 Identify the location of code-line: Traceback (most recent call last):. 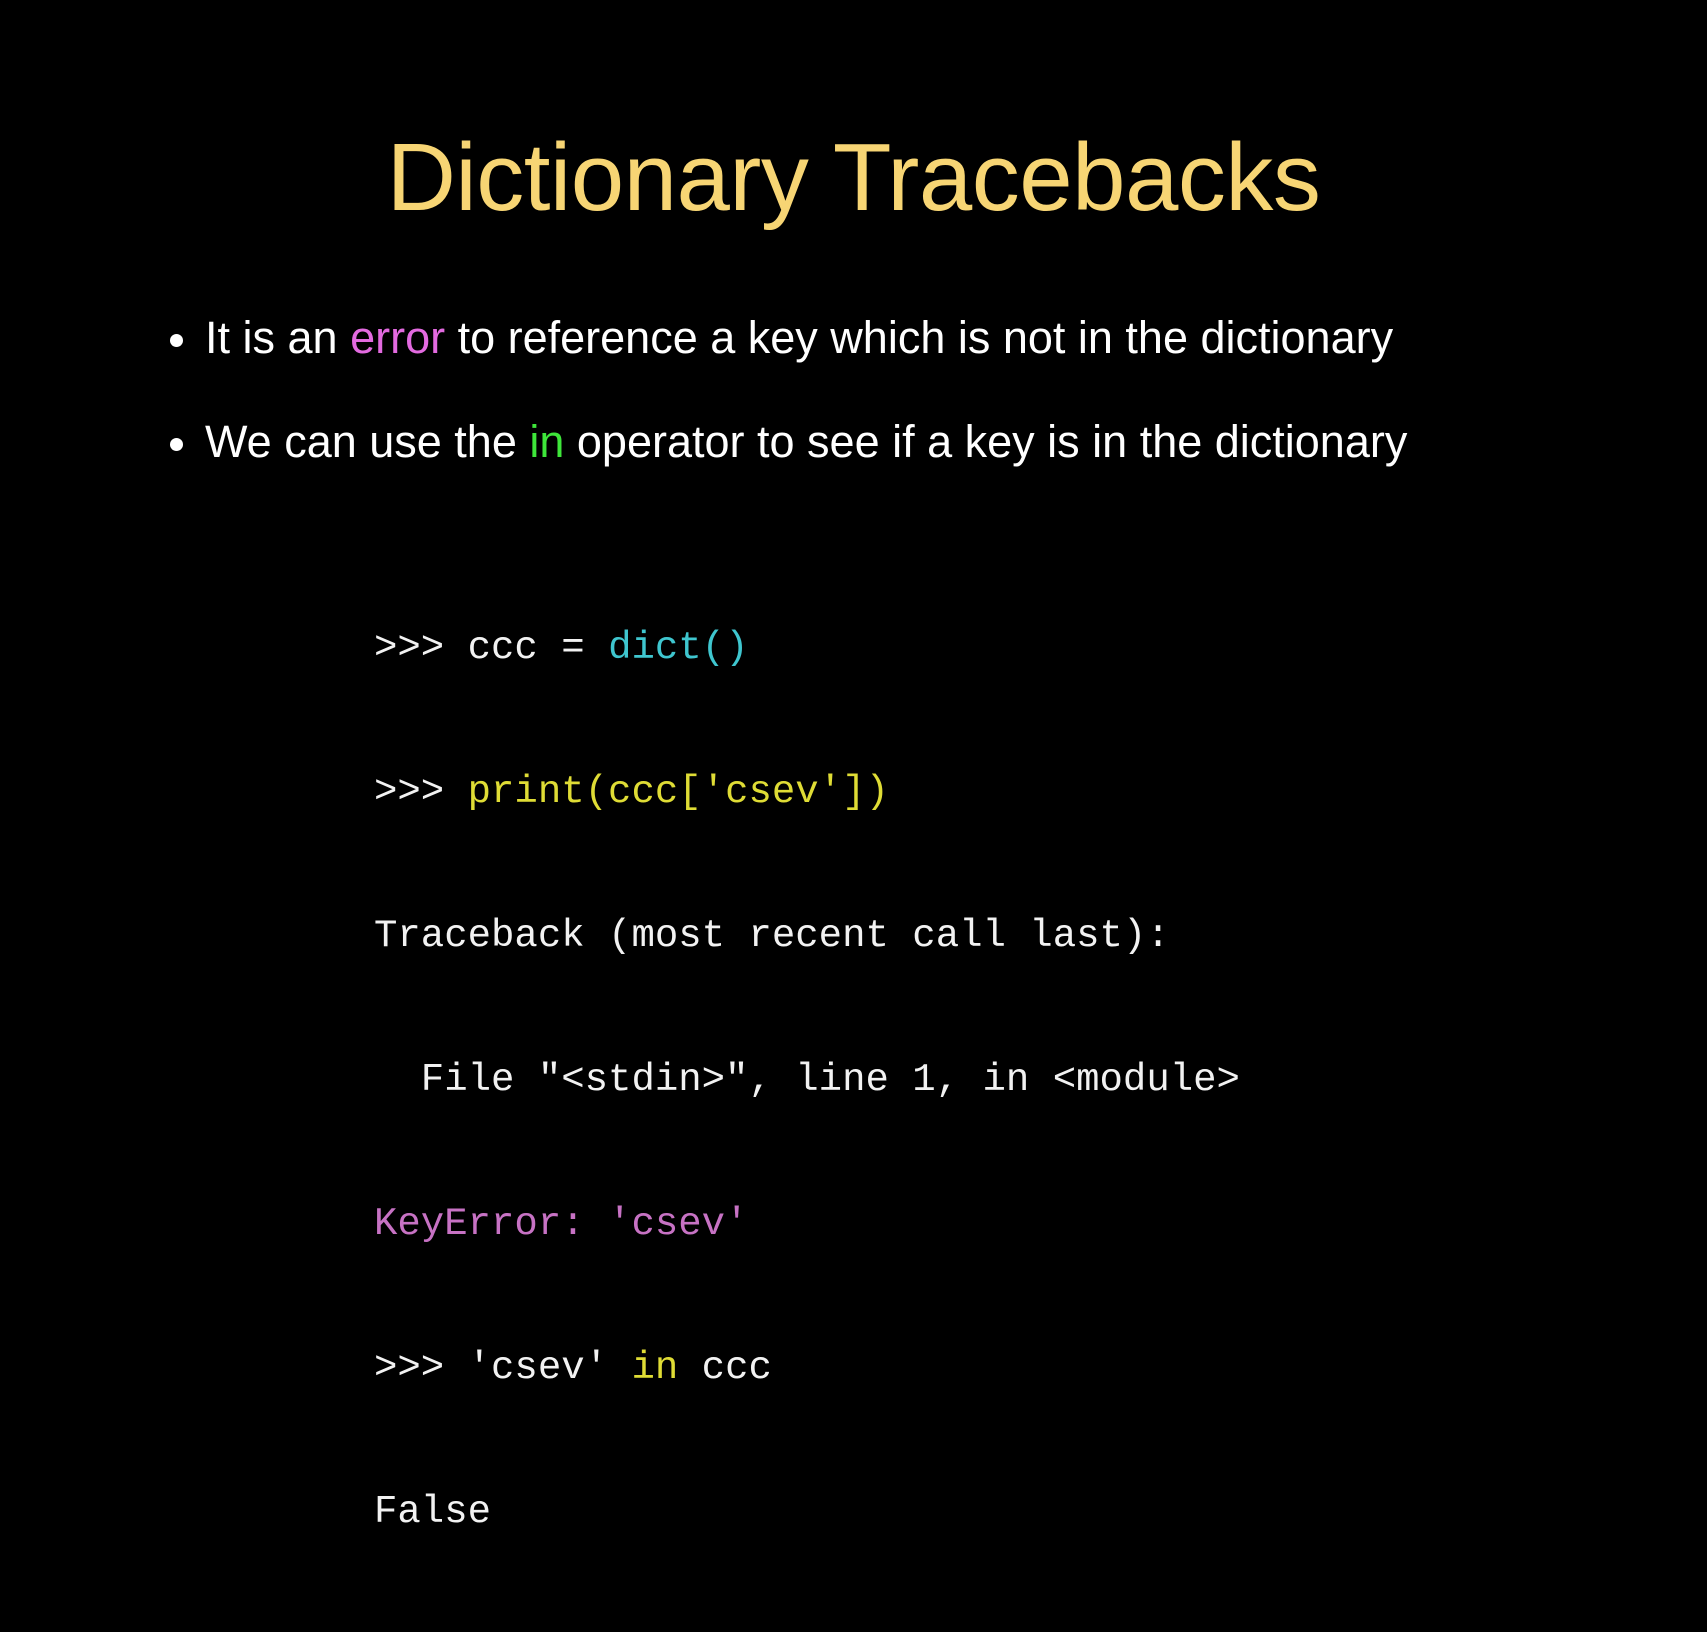
(807, 936).